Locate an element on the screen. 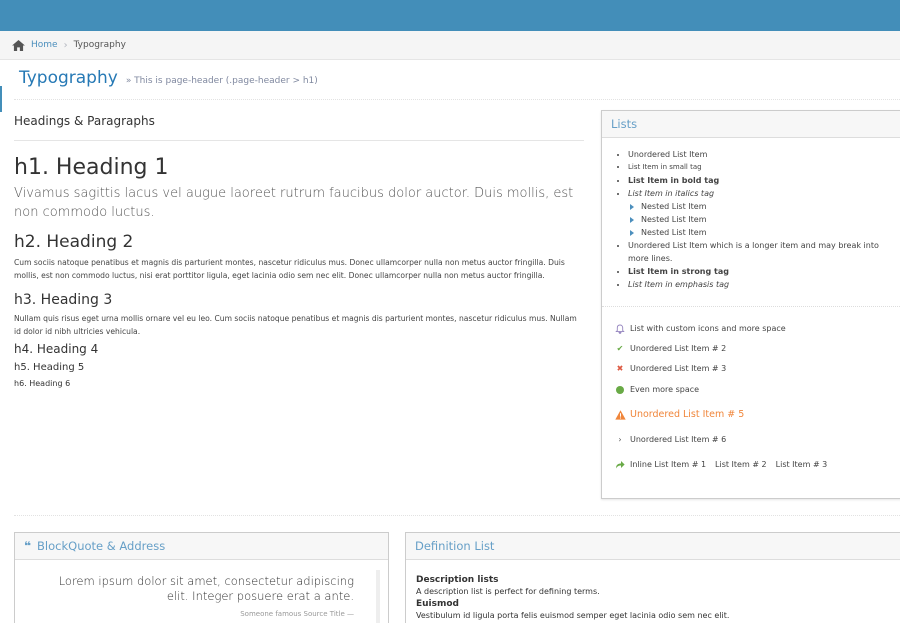 This screenshot has height=623, width=900. lists-widget-title: Lists is located at coordinates (624, 124).